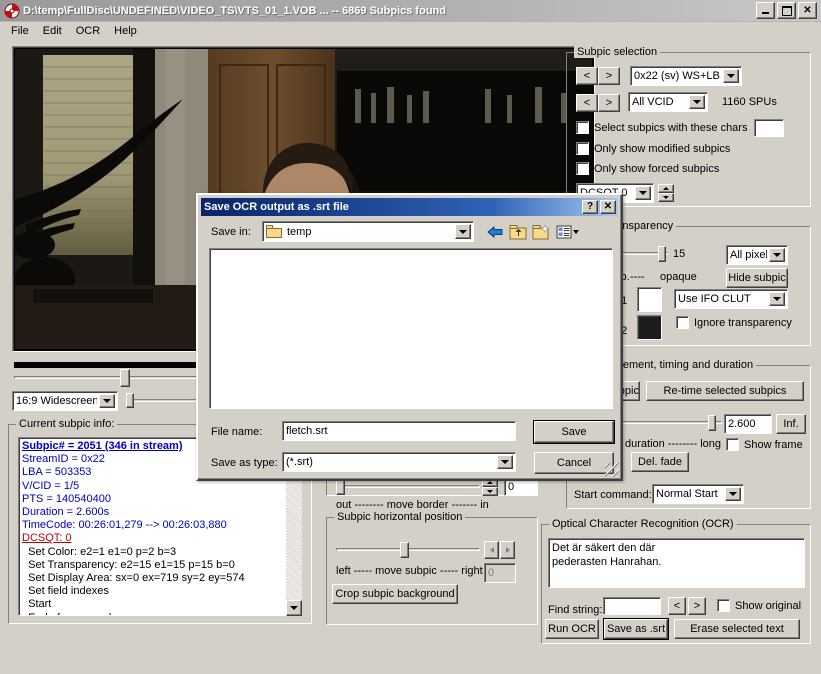 This screenshot has height=674, width=821. I want to click on find-next-button: >, so click(697, 606).